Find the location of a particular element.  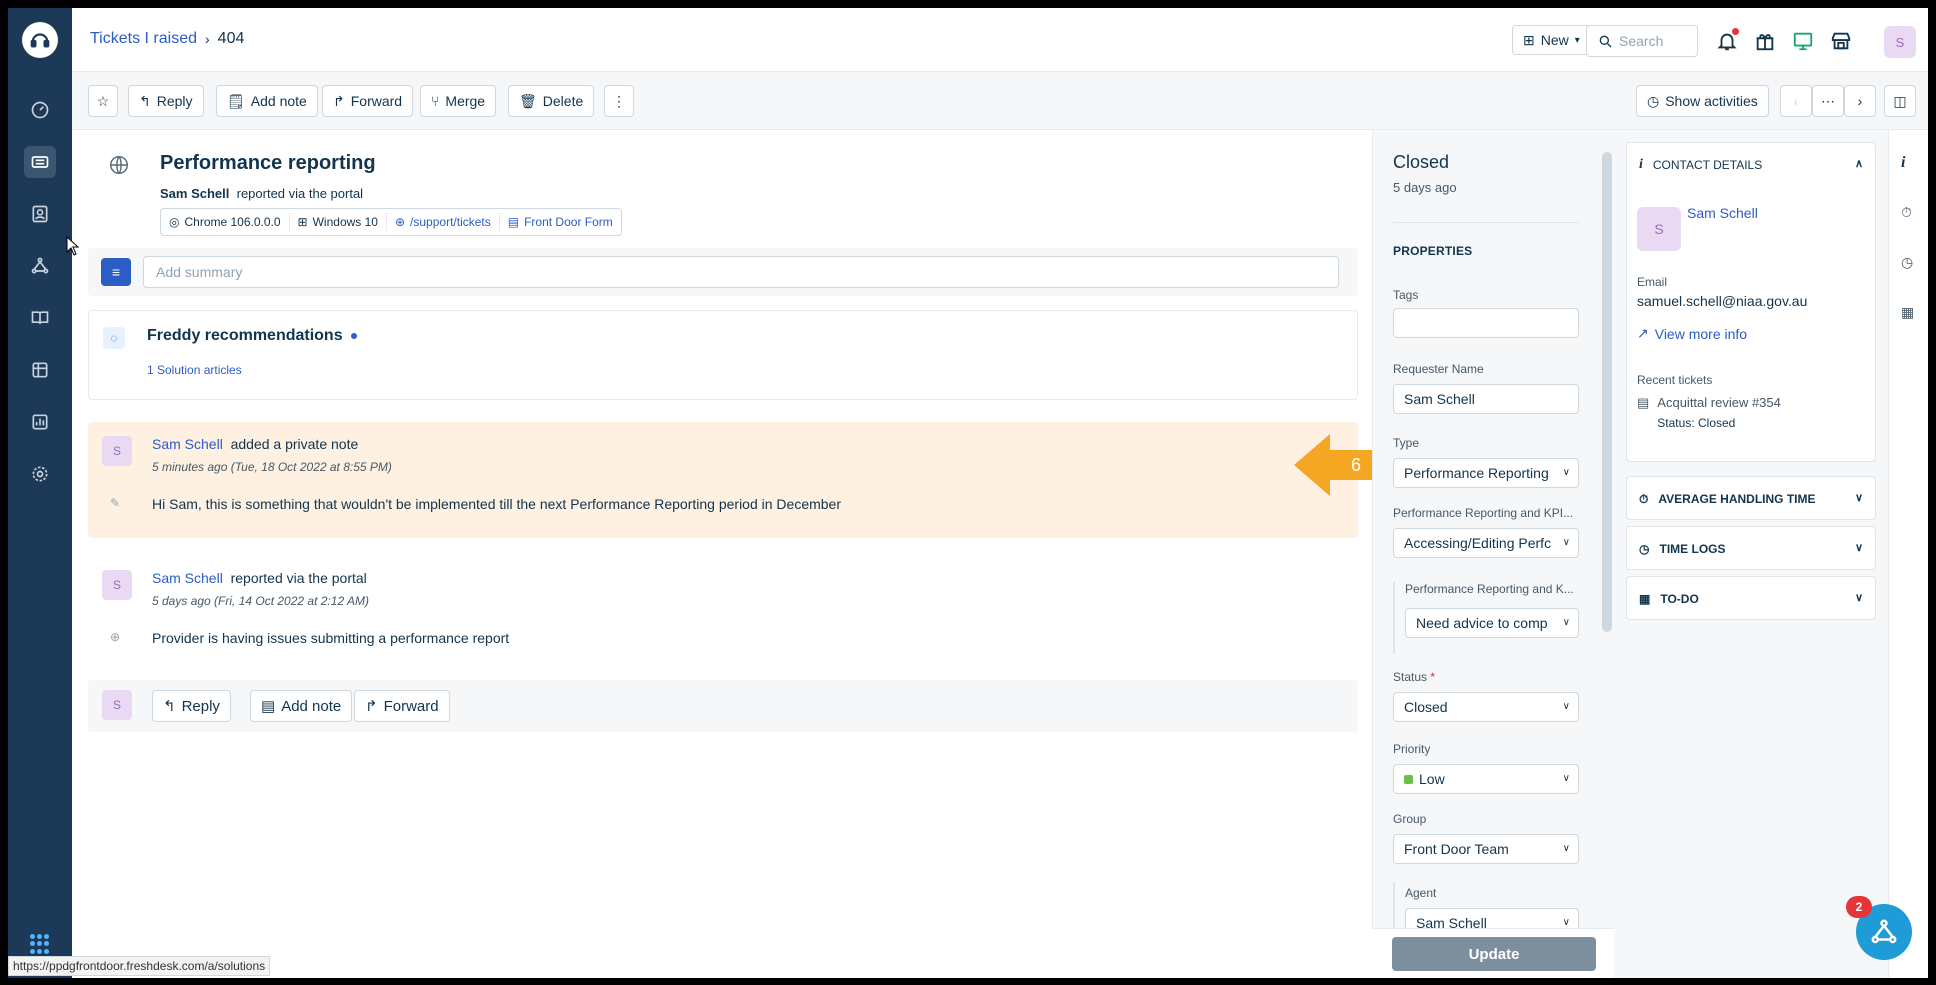

url-meta: ⊕ /support/tickets is located at coordinates (443, 222).